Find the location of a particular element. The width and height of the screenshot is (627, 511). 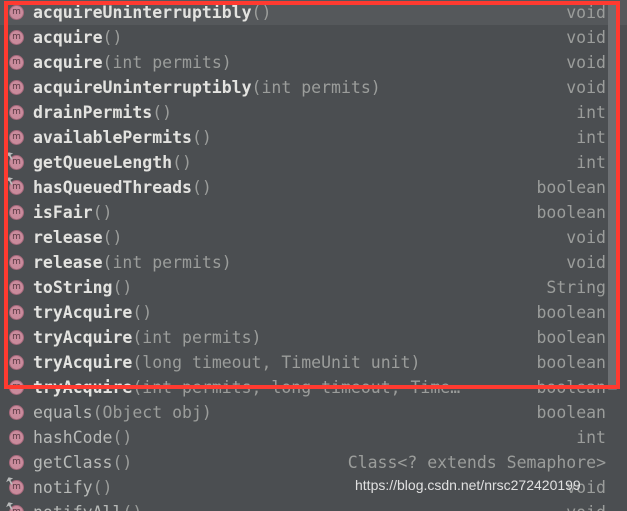

method-row: m availablePermits() int is located at coordinates (313, 137).